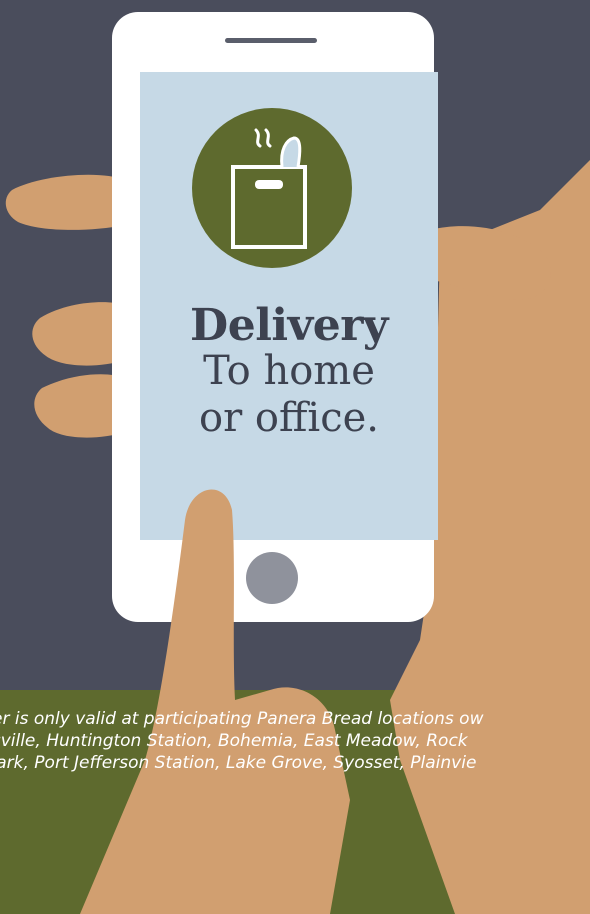  What do you see at coordinates (271, 40) in the screenshot?
I see `phone-speaker` at bounding box center [271, 40].